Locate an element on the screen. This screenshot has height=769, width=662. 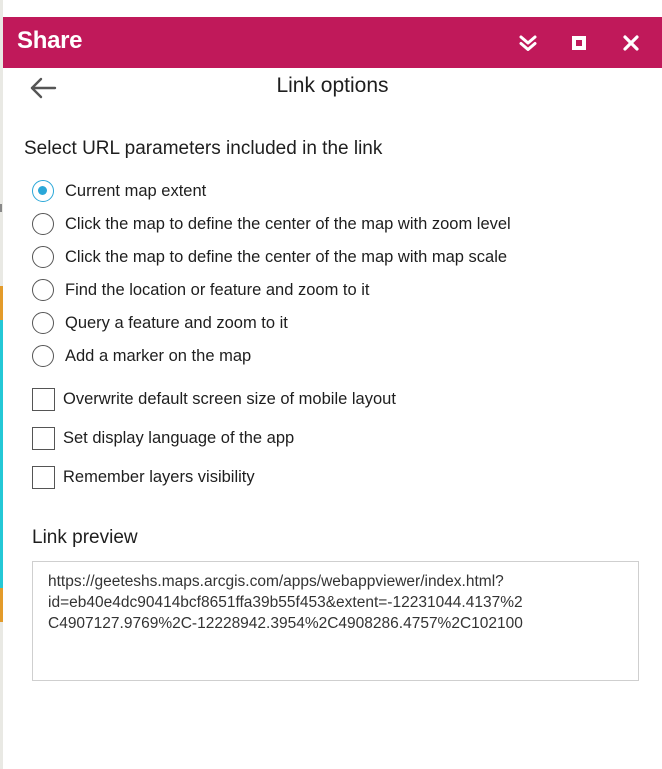
close-icon is located at coordinates (631, 43).